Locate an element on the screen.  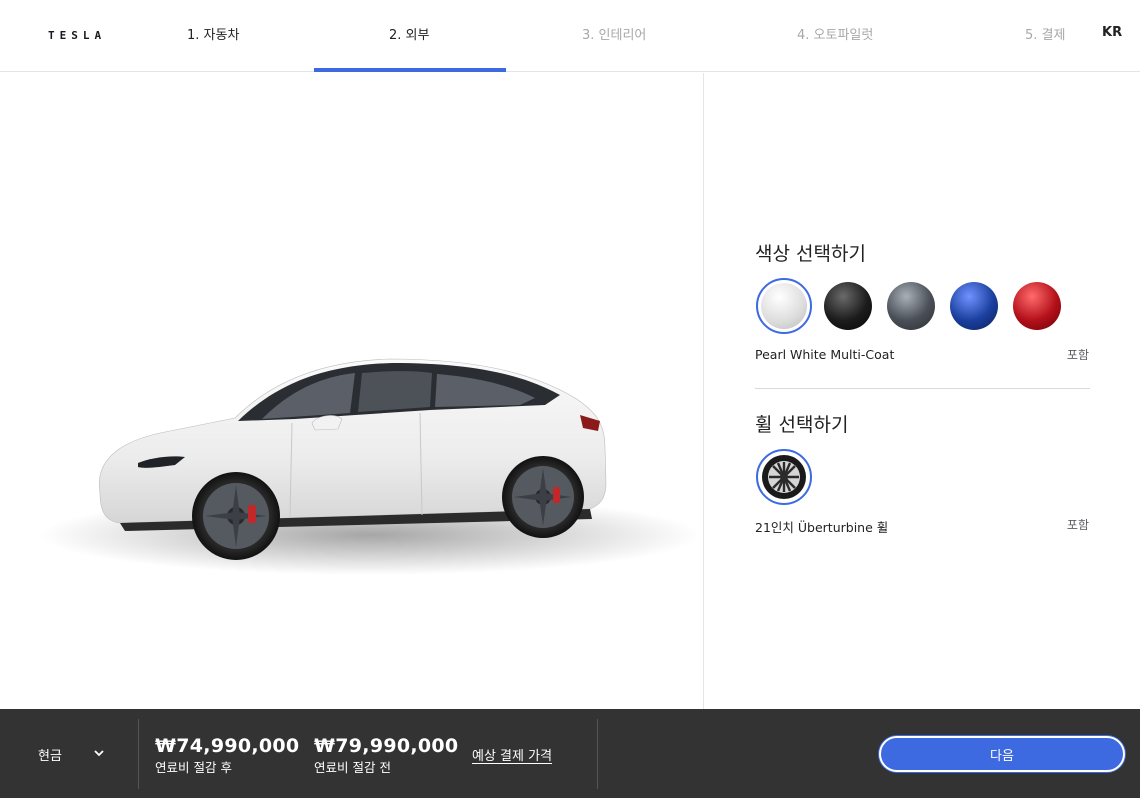
wheel-icon is located at coordinates (784, 477).